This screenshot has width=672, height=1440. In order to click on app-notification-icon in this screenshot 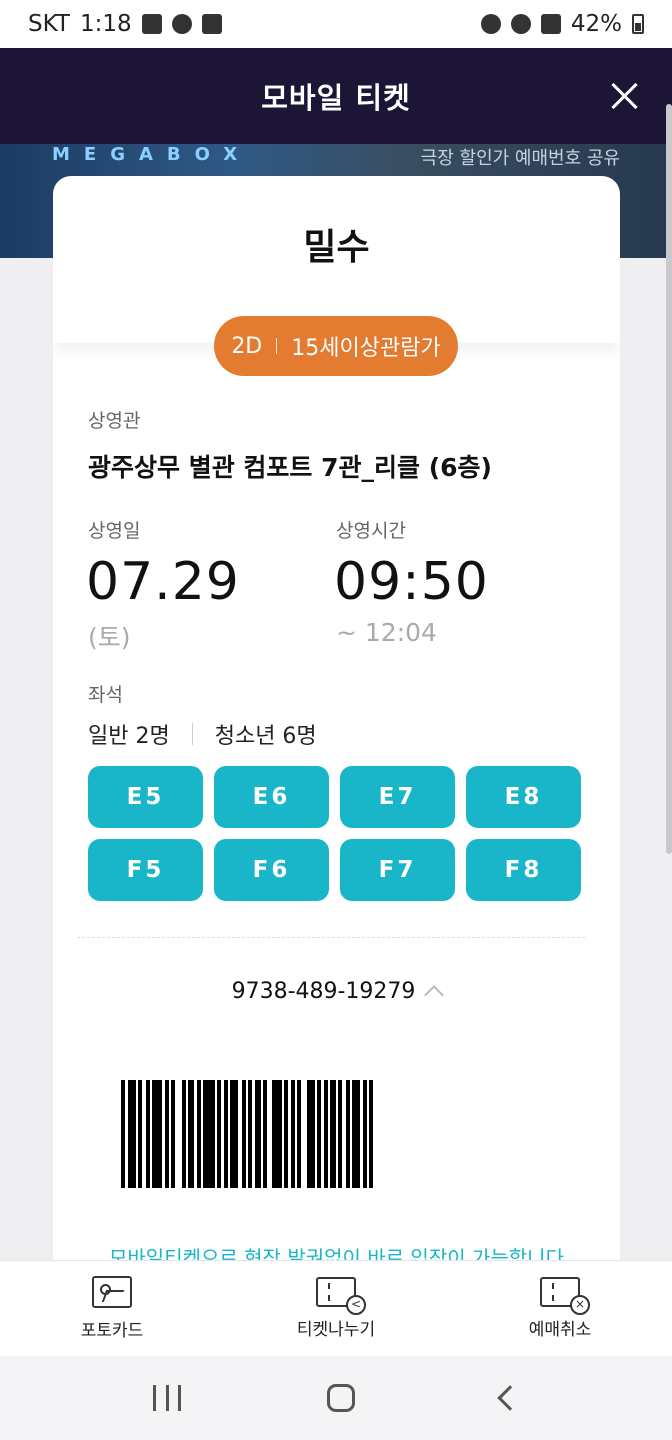, I will do `click(181, 24)`.